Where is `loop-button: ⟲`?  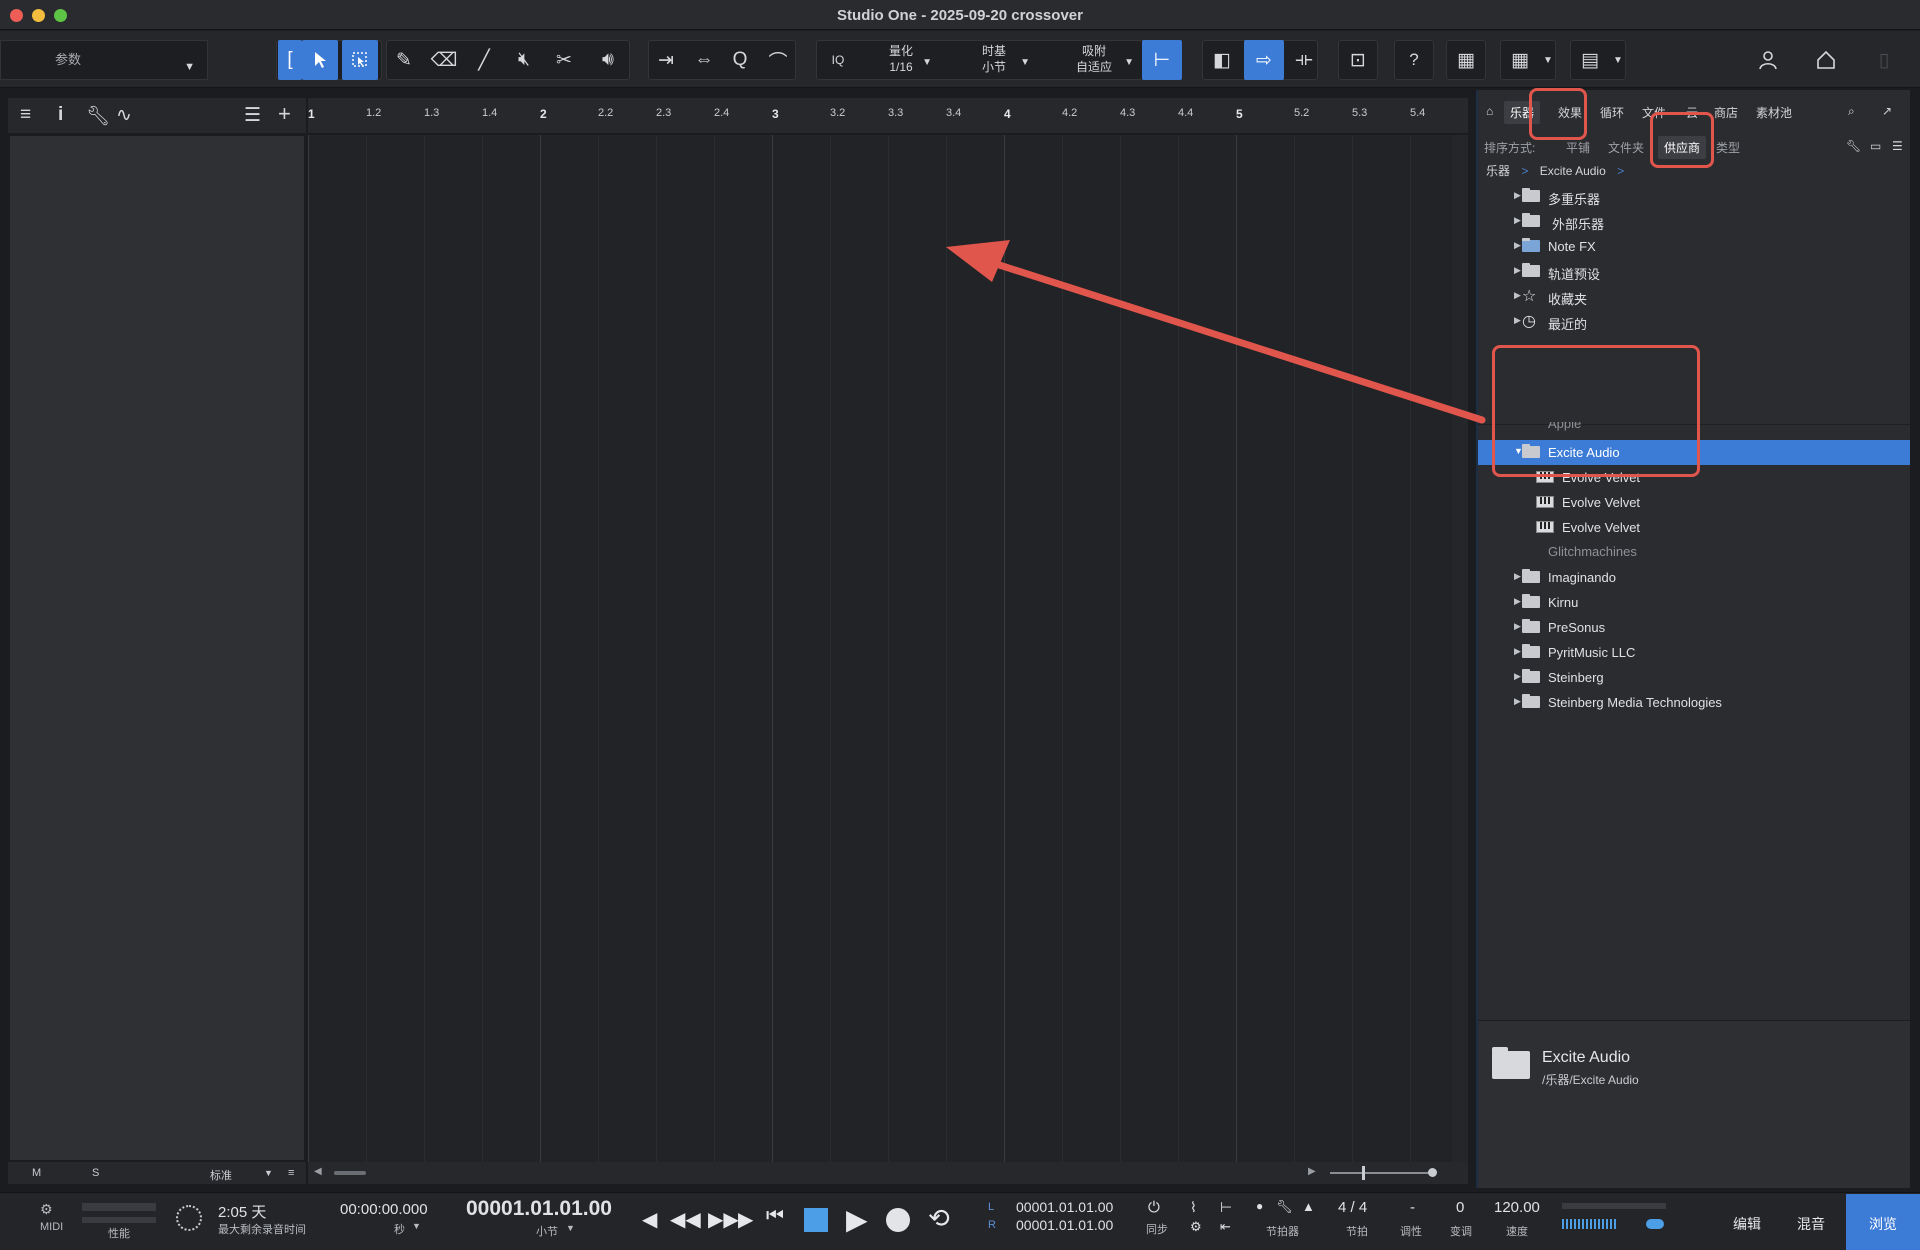
loop-button: ⟲ is located at coordinates (939, 1218).